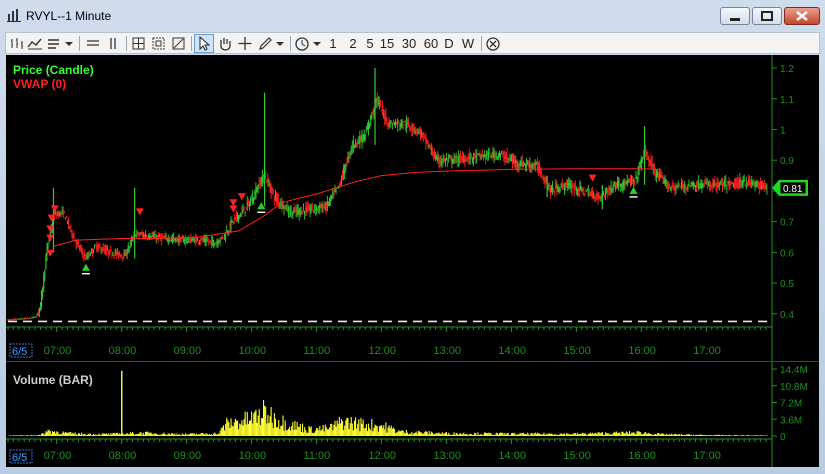  What do you see at coordinates (468, 43) in the screenshot?
I see `timeframe-w: W` at bounding box center [468, 43].